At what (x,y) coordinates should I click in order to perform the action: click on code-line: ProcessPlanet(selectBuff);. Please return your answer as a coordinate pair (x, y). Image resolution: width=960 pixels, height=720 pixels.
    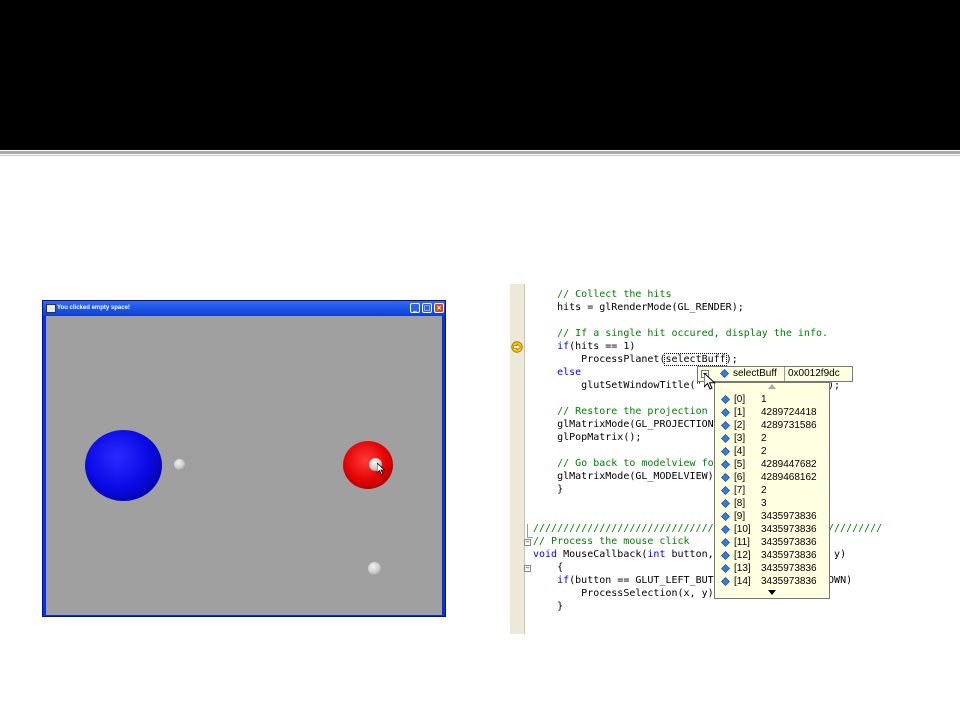
    Looking at the image, I should click on (707, 359).